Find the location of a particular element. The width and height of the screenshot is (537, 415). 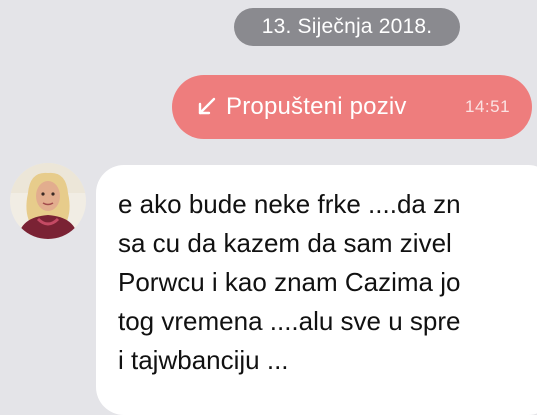

message-line: Porwcu i kao znam Cazima jo is located at coordinates (289, 282).